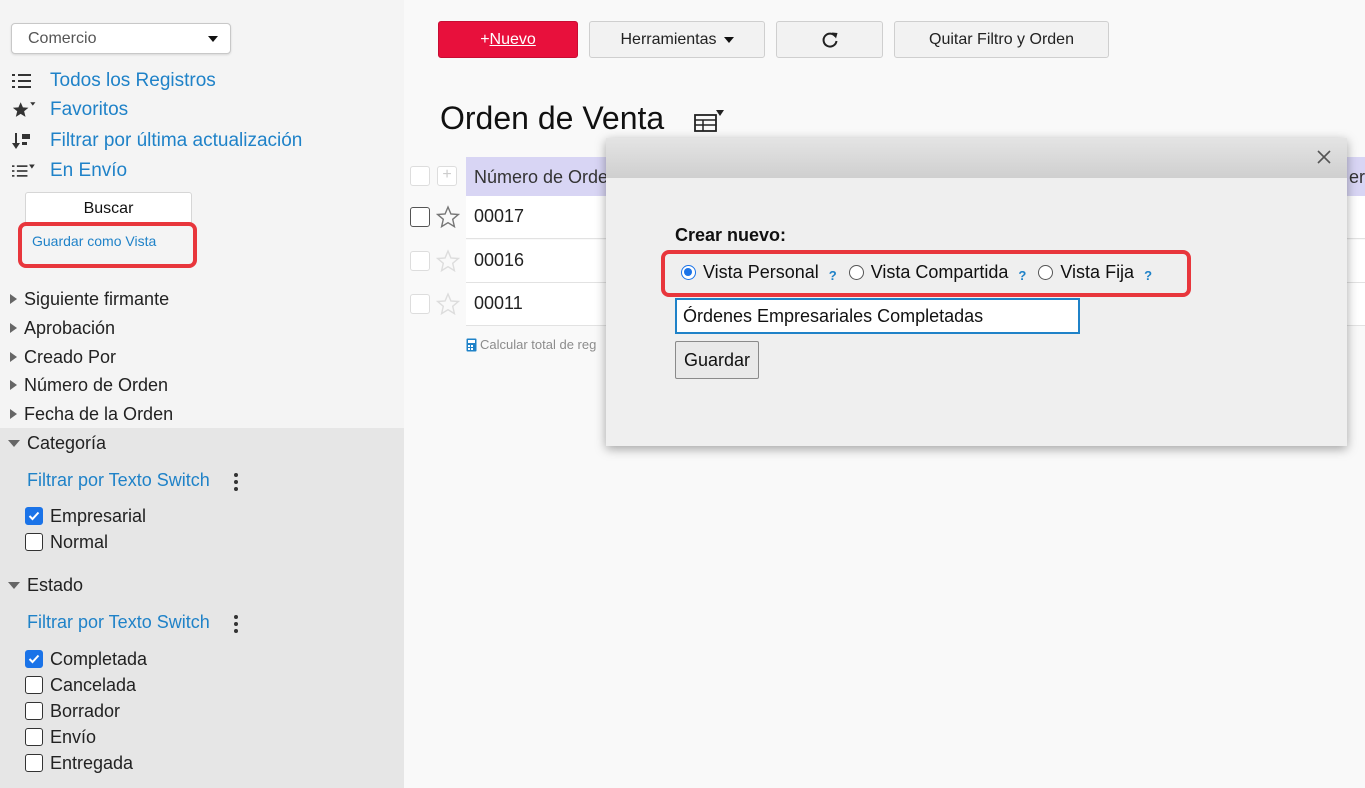 The height and width of the screenshot is (788, 1365). Describe the element at coordinates (1001, 39) in the screenshot. I see `clear-filter-sort-button: Quitar Filtro y Orden` at that location.